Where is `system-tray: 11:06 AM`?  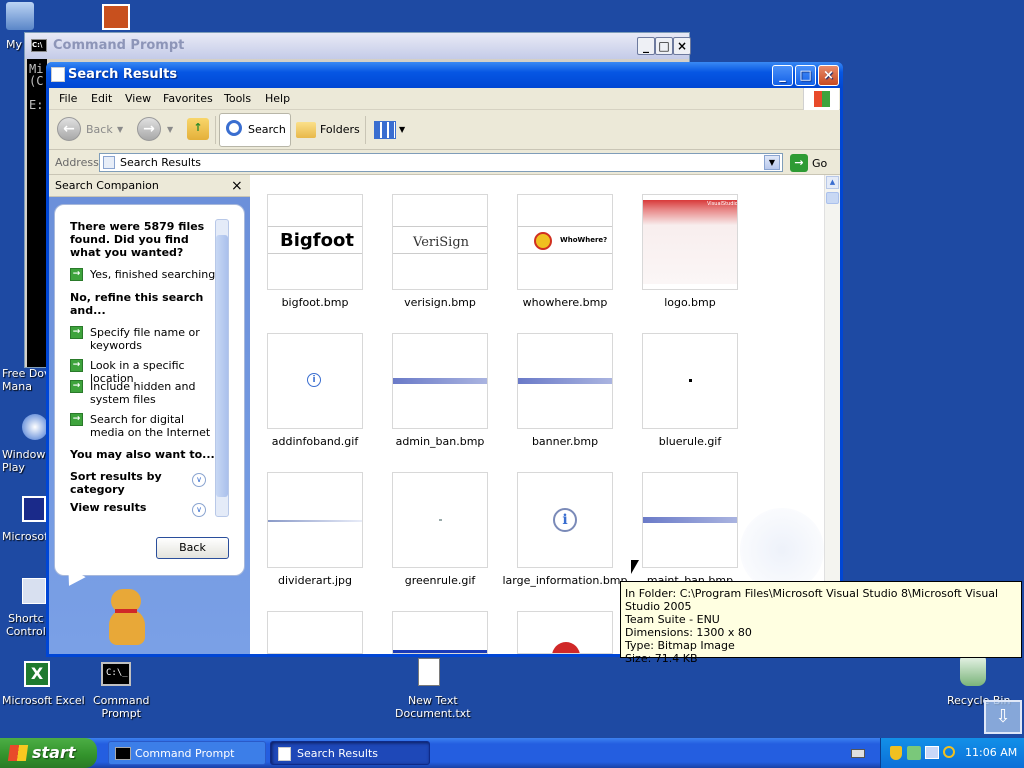 system-tray: 11:06 AM is located at coordinates (952, 753).